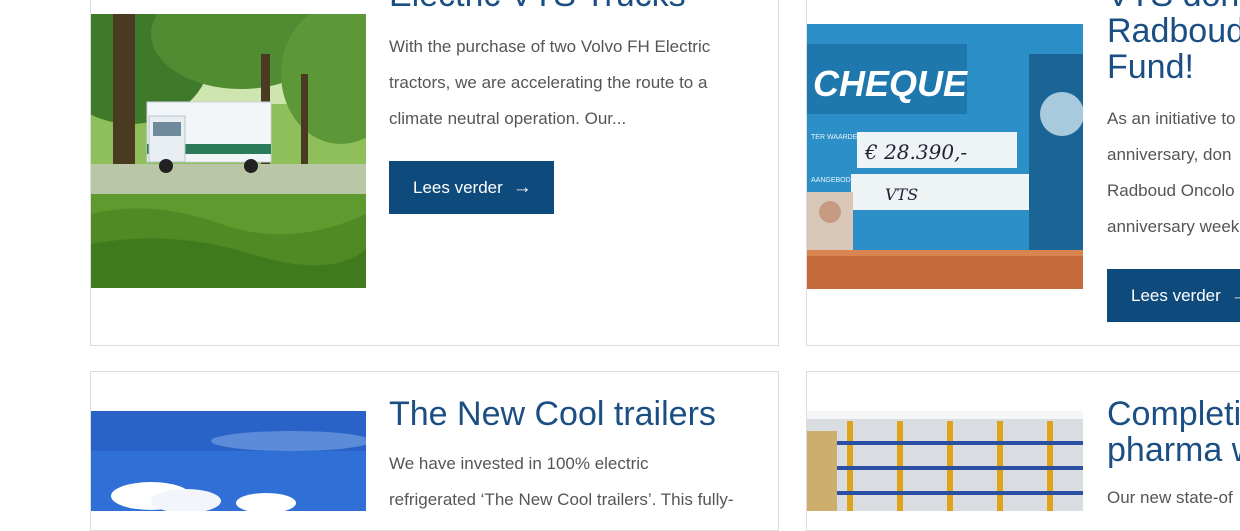  What do you see at coordinates (901, 194) in the screenshot?
I see `cheque-offered-by: VTS` at bounding box center [901, 194].